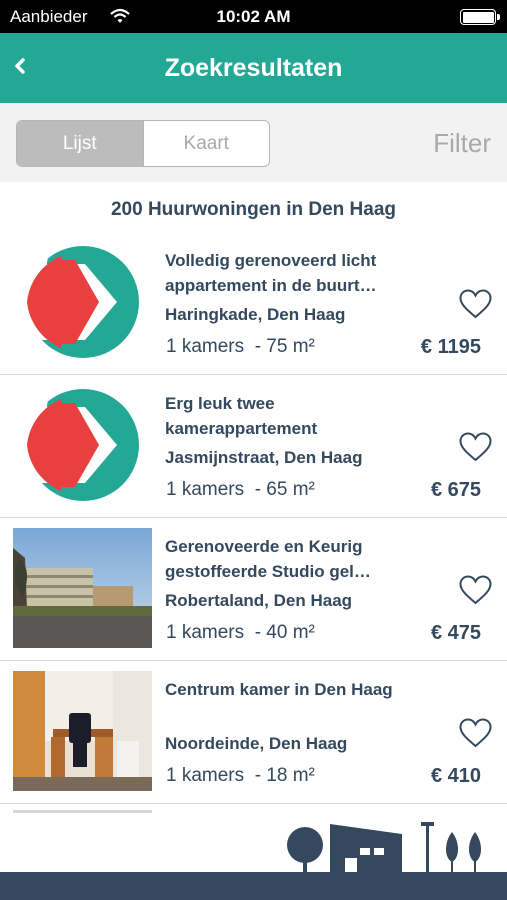 The height and width of the screenshot is (900, 507). What do you see at coordinates (80, 143) in the screenshot?
I see `list-view-tab: Lijst` at bounding box center [80, 143].